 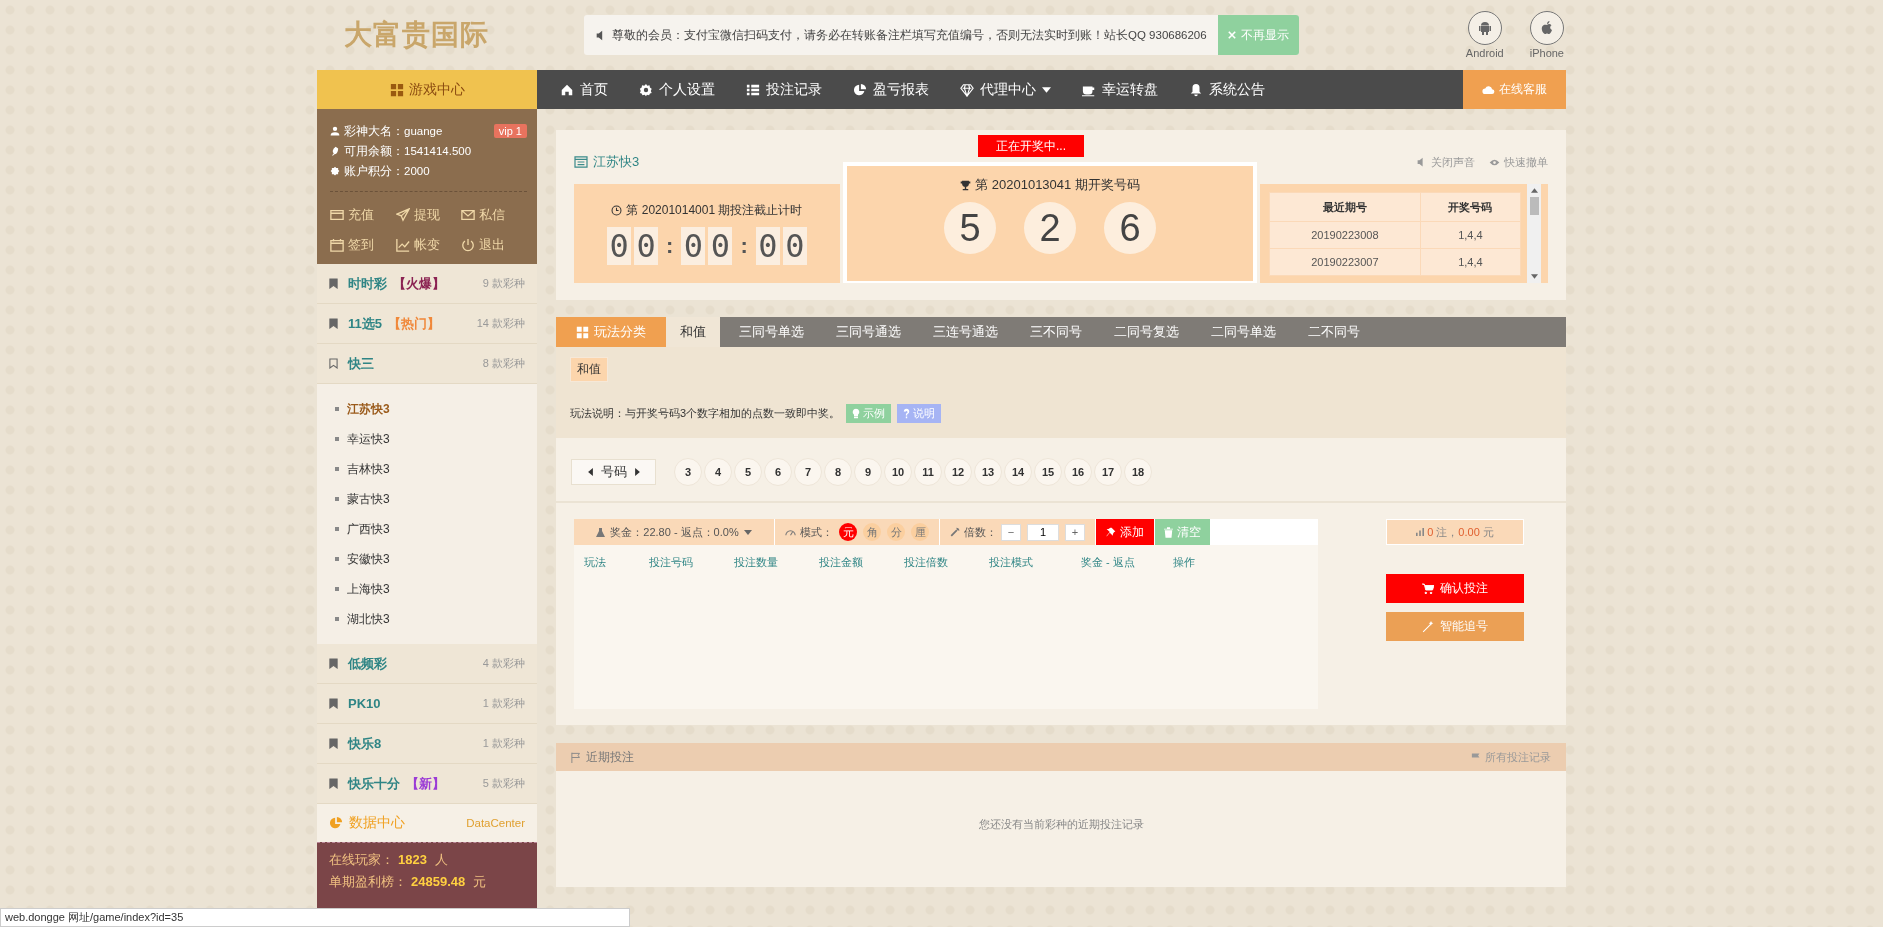 I want to click on caret-icon, so click(x=747, y=532).